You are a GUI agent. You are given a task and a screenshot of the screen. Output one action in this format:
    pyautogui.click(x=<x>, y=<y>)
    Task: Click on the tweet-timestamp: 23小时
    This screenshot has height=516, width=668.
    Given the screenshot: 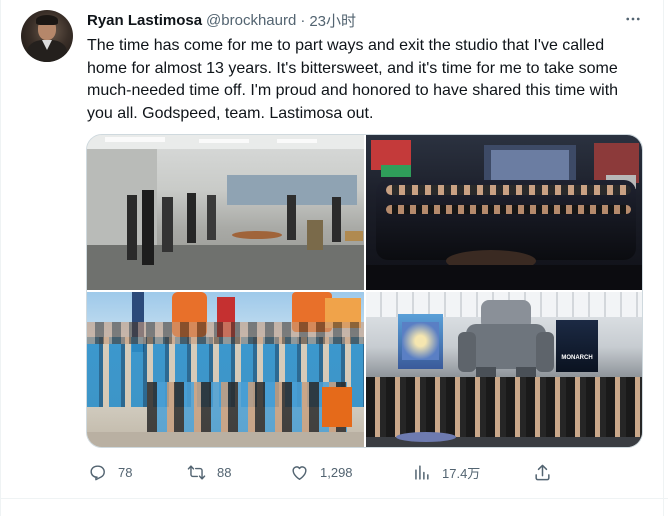 What is the action you would take?
    pyautogui.click(x=332, y=20)
    